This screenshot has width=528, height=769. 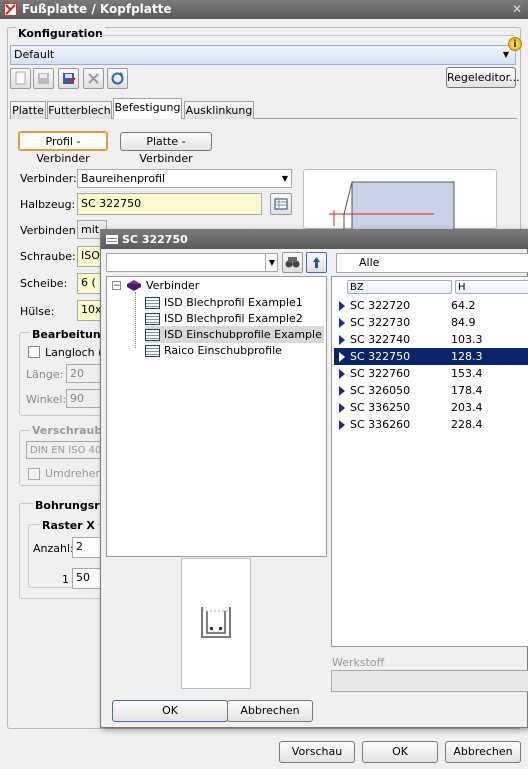 What do you see at coordinates (263, 55) in the screenshot?
I see `konfiguration-dropdown: Default ▼` at bounding box center [263, 55].